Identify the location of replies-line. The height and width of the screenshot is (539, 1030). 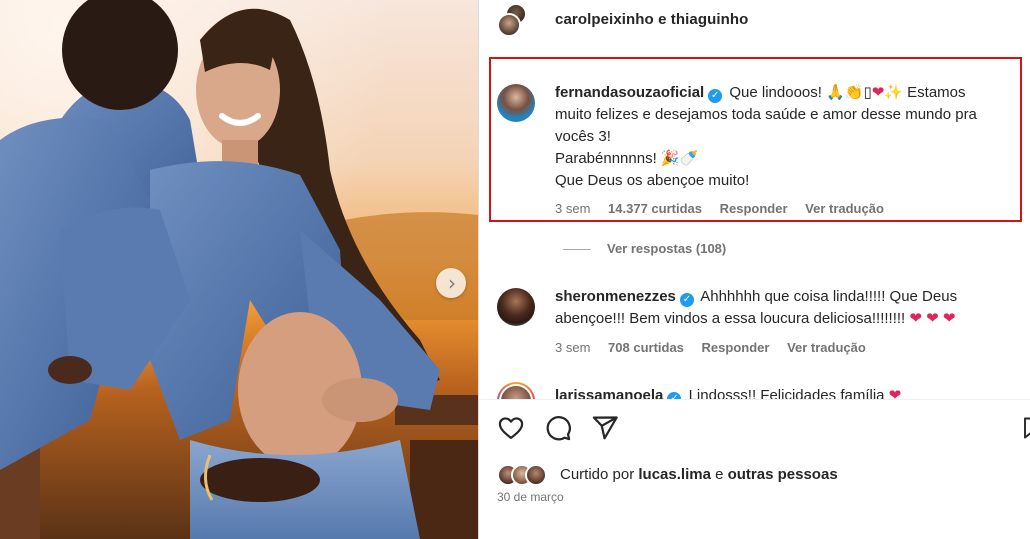
(577, 250).